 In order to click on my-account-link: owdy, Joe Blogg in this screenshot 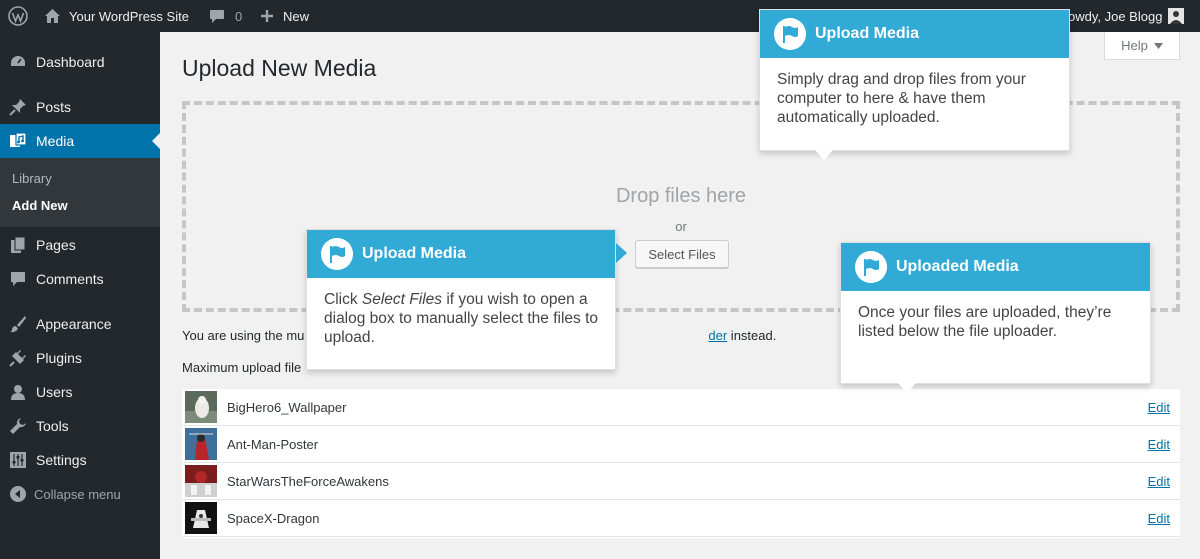, I will do `click(1126, 16)`.